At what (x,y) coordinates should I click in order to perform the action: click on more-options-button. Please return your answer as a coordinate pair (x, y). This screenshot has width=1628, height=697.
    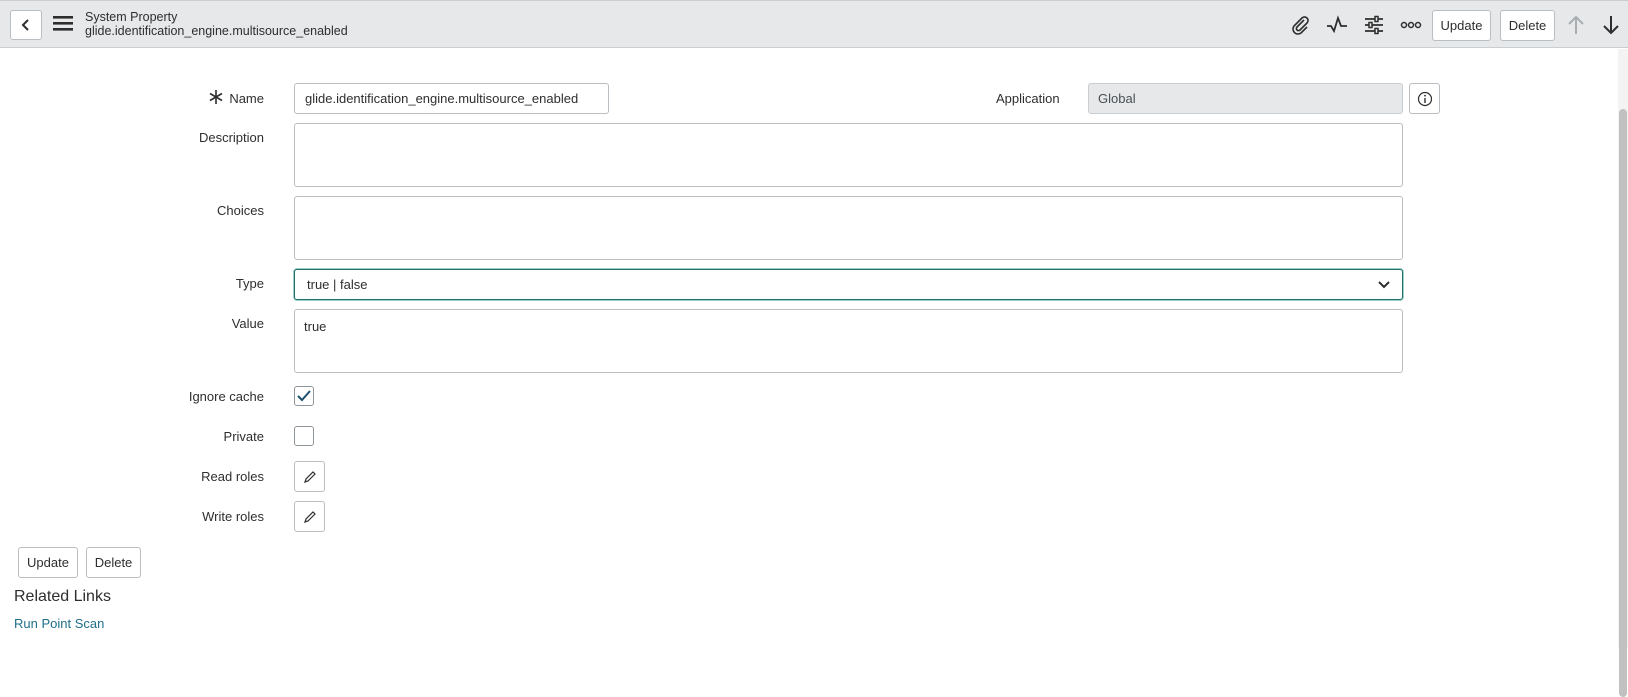
    Looking at the image, I should click on (1411, 25).